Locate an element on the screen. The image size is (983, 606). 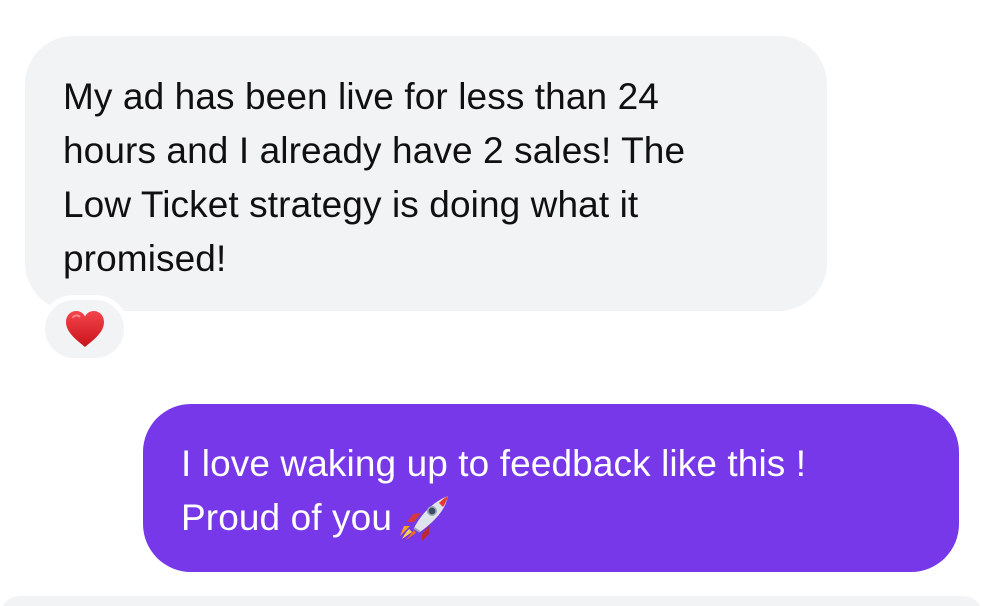
outgoing-message-line-2: Proud of you is located at coordinates (555, 518).